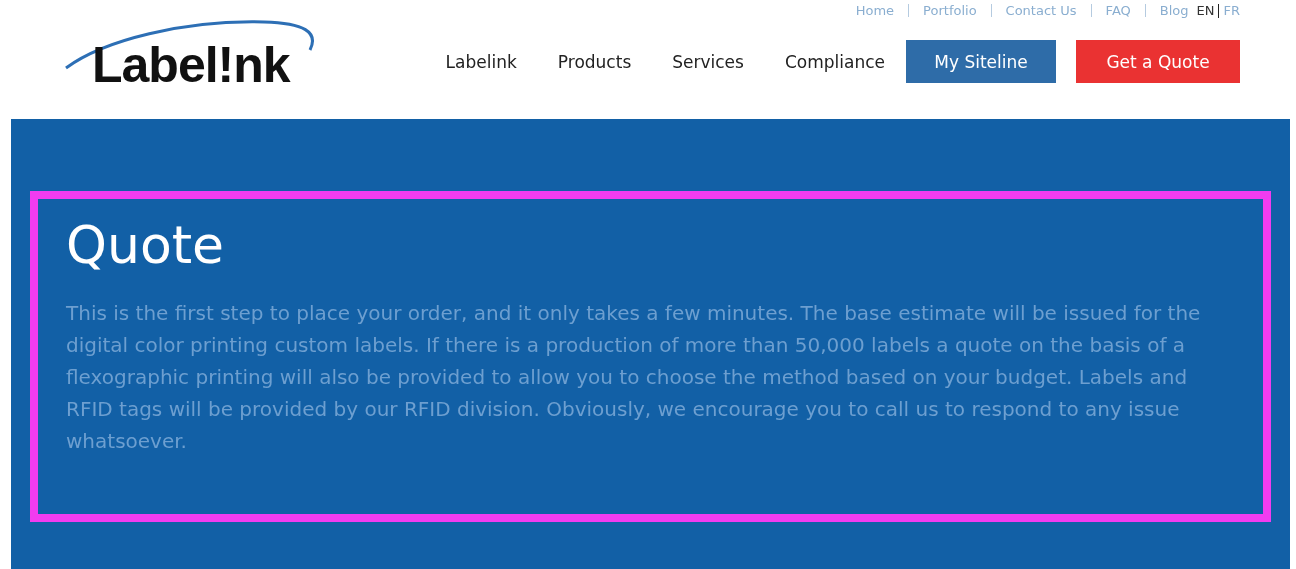  Describe the element at coordinates (1158, 61) in the screenshot. I see `quote-button: Get a Quote` at that location.